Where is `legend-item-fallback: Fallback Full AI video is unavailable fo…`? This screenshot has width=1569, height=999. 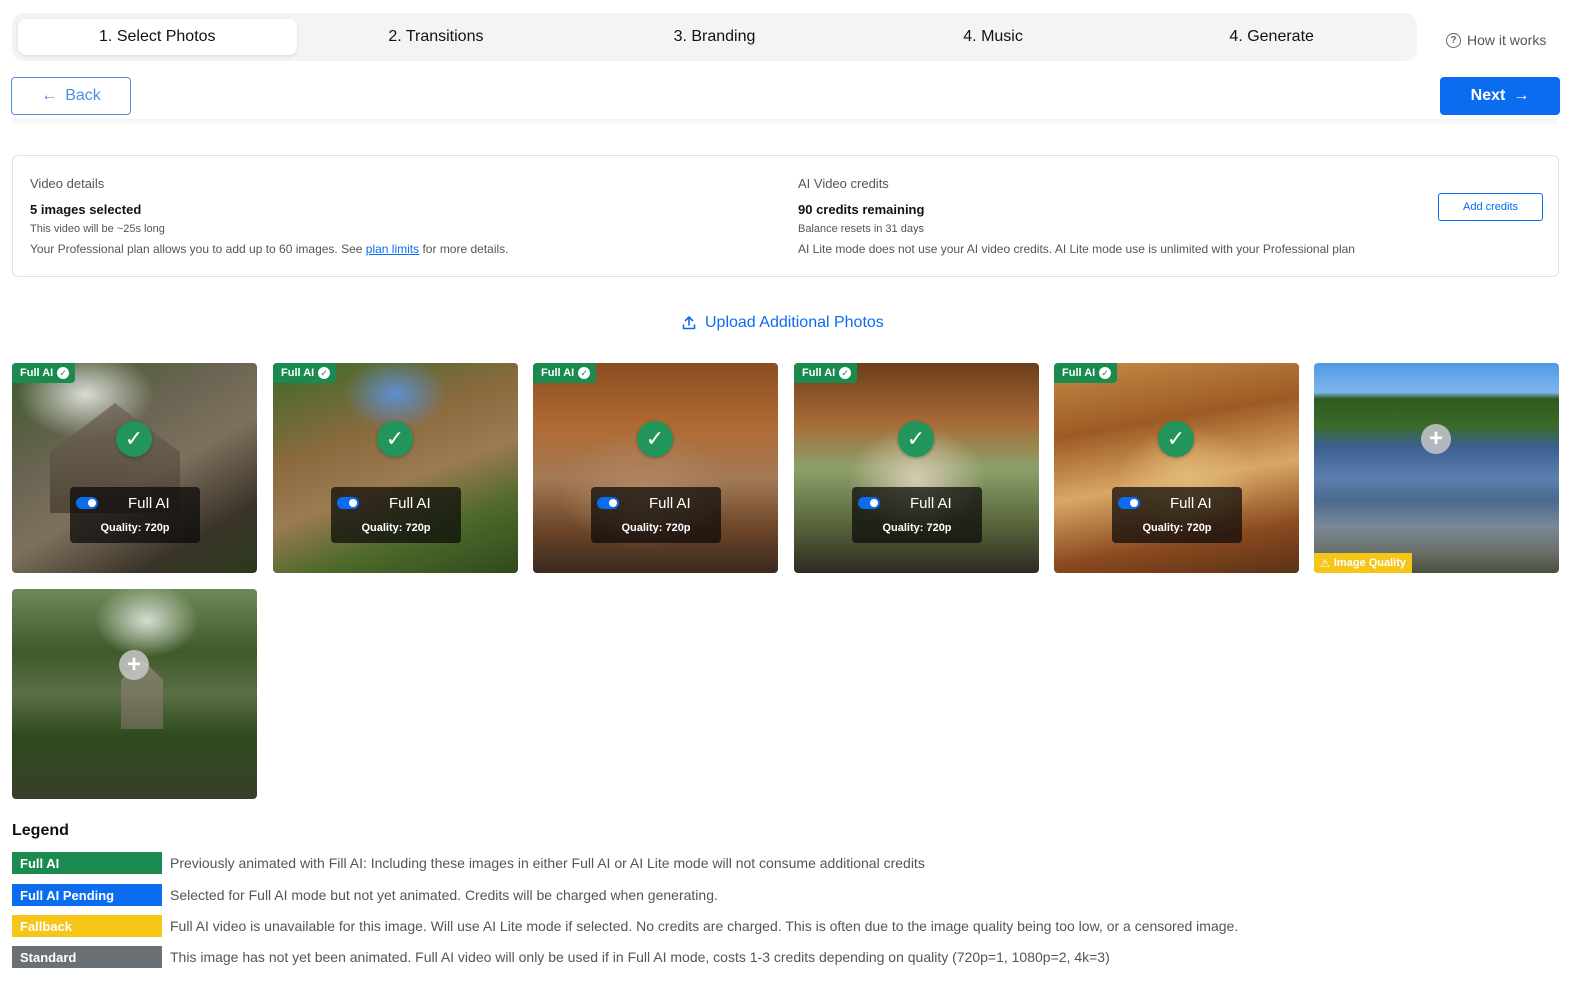 legend-item-fallback: Fallback Full AI video is unavailable fo… is located at coordinates (625, 926).